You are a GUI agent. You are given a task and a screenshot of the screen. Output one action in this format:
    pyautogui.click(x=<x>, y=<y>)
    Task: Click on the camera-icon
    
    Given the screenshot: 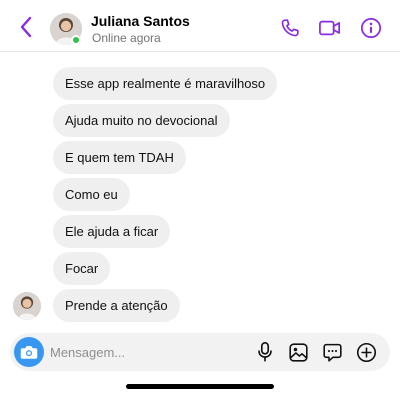 What is the action you would take?
    pyautogui.click(x=29, y=352)
    